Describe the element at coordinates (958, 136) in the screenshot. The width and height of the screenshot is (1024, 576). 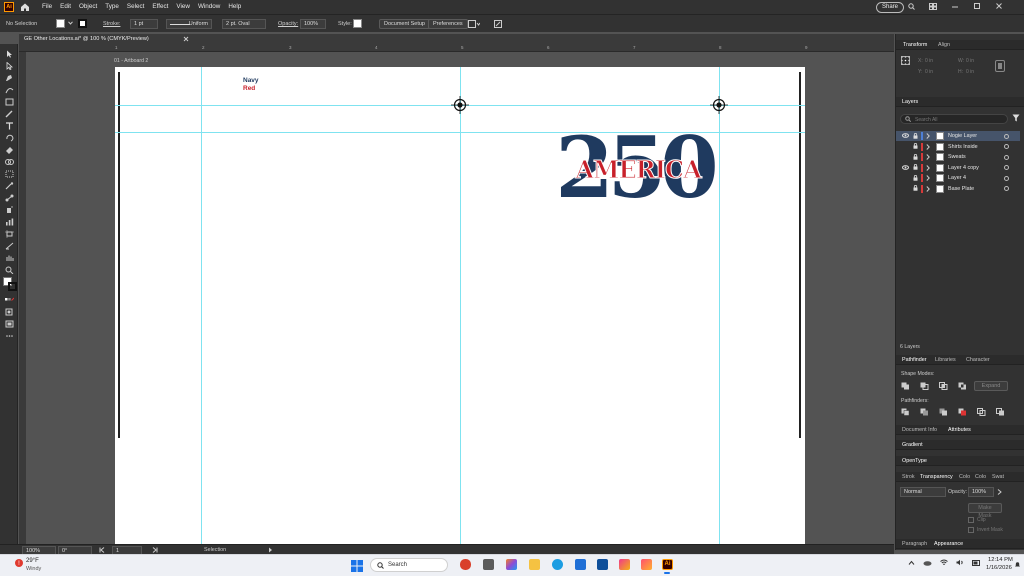
I see `layer-row: Nogie Layer` at that location.